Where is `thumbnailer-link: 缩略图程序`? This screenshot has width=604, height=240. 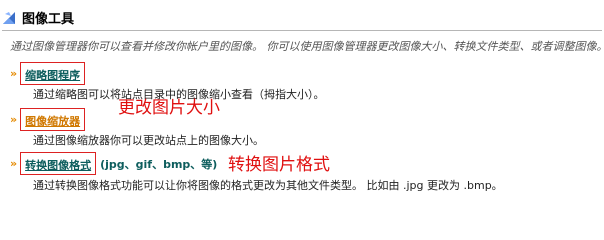
thumbnailer-link: 缩略图程序 is located at coordinates (52, 75).